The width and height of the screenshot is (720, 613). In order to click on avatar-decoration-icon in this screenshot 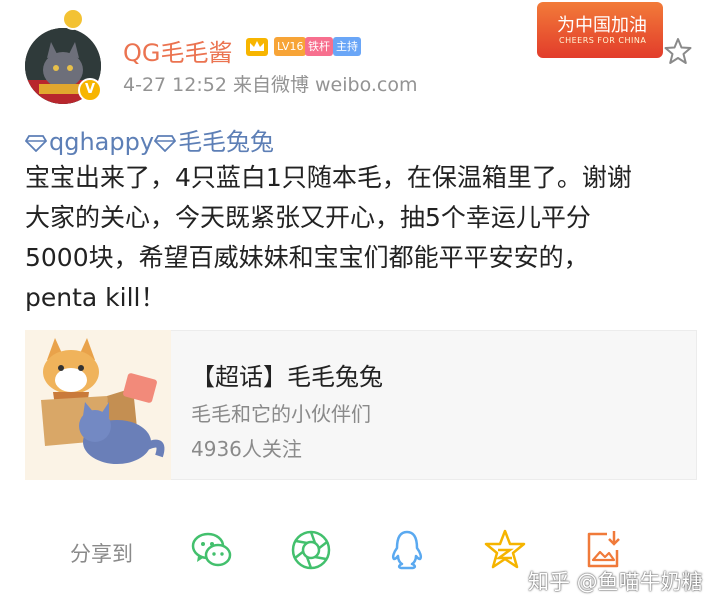, I will do `click(73, 19)`.